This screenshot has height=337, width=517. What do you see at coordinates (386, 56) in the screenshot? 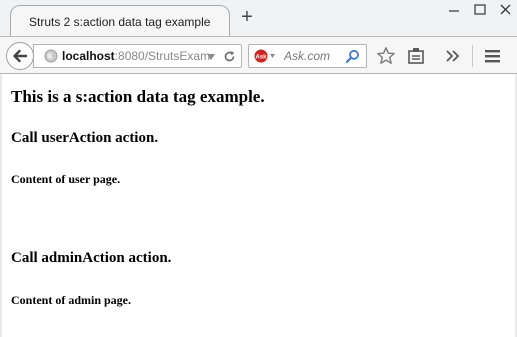
I see `star-icon` at bounding box center [386, 56].